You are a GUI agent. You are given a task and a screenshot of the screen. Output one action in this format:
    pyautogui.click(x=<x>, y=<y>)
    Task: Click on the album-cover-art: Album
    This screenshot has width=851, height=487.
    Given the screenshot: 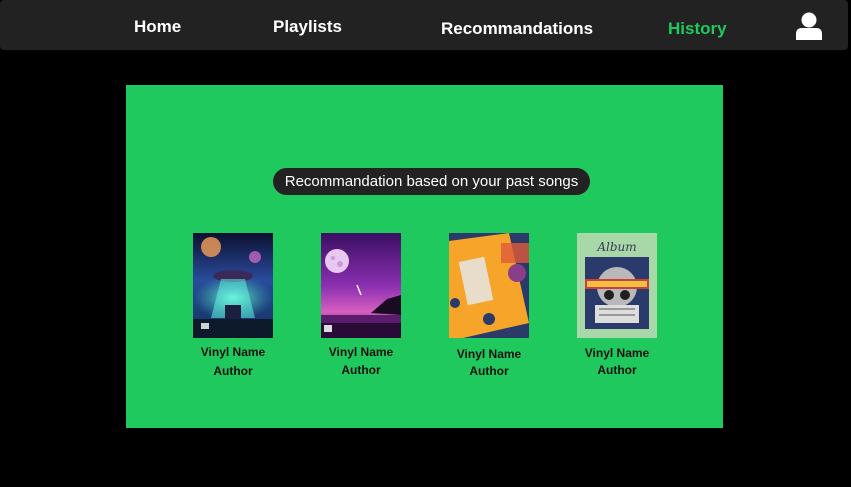 What is the action you would take?
    pyautogui.click(x=617, y=285)
    